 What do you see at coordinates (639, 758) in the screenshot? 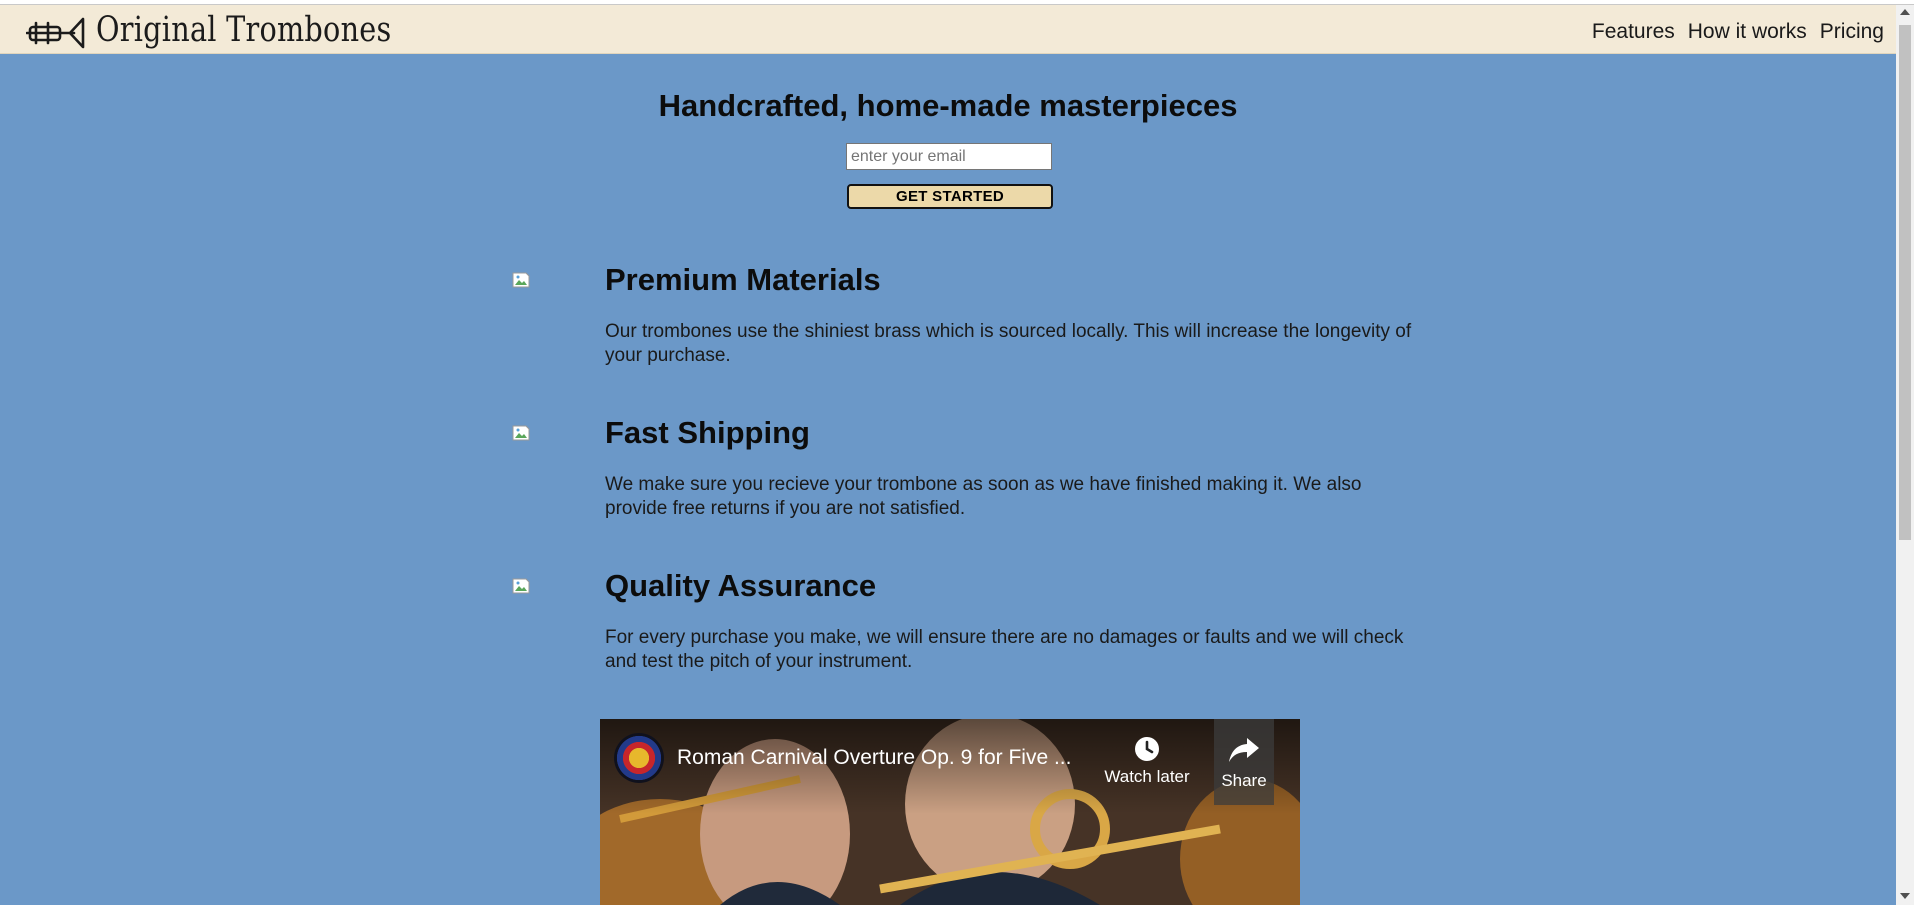
I see `channel-avatar` at bounding box center [639, 758].